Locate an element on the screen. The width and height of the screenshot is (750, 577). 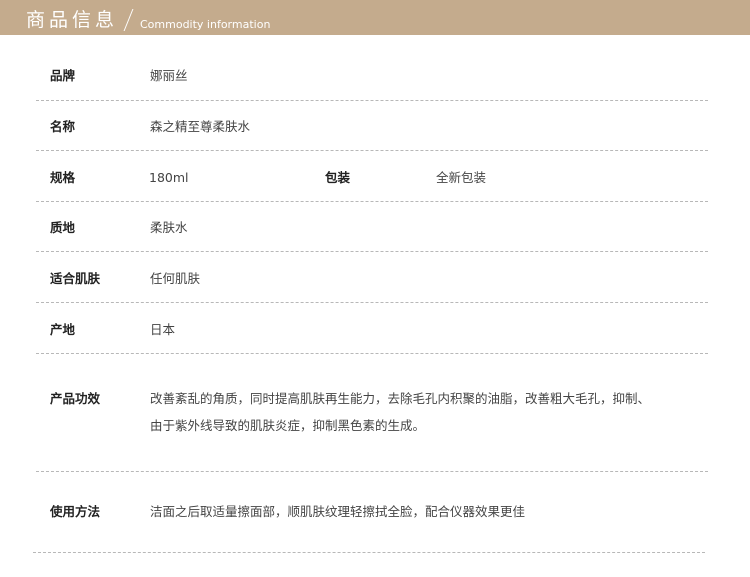
texture-value: 柔肤水 is located at coordinates (169, 227).